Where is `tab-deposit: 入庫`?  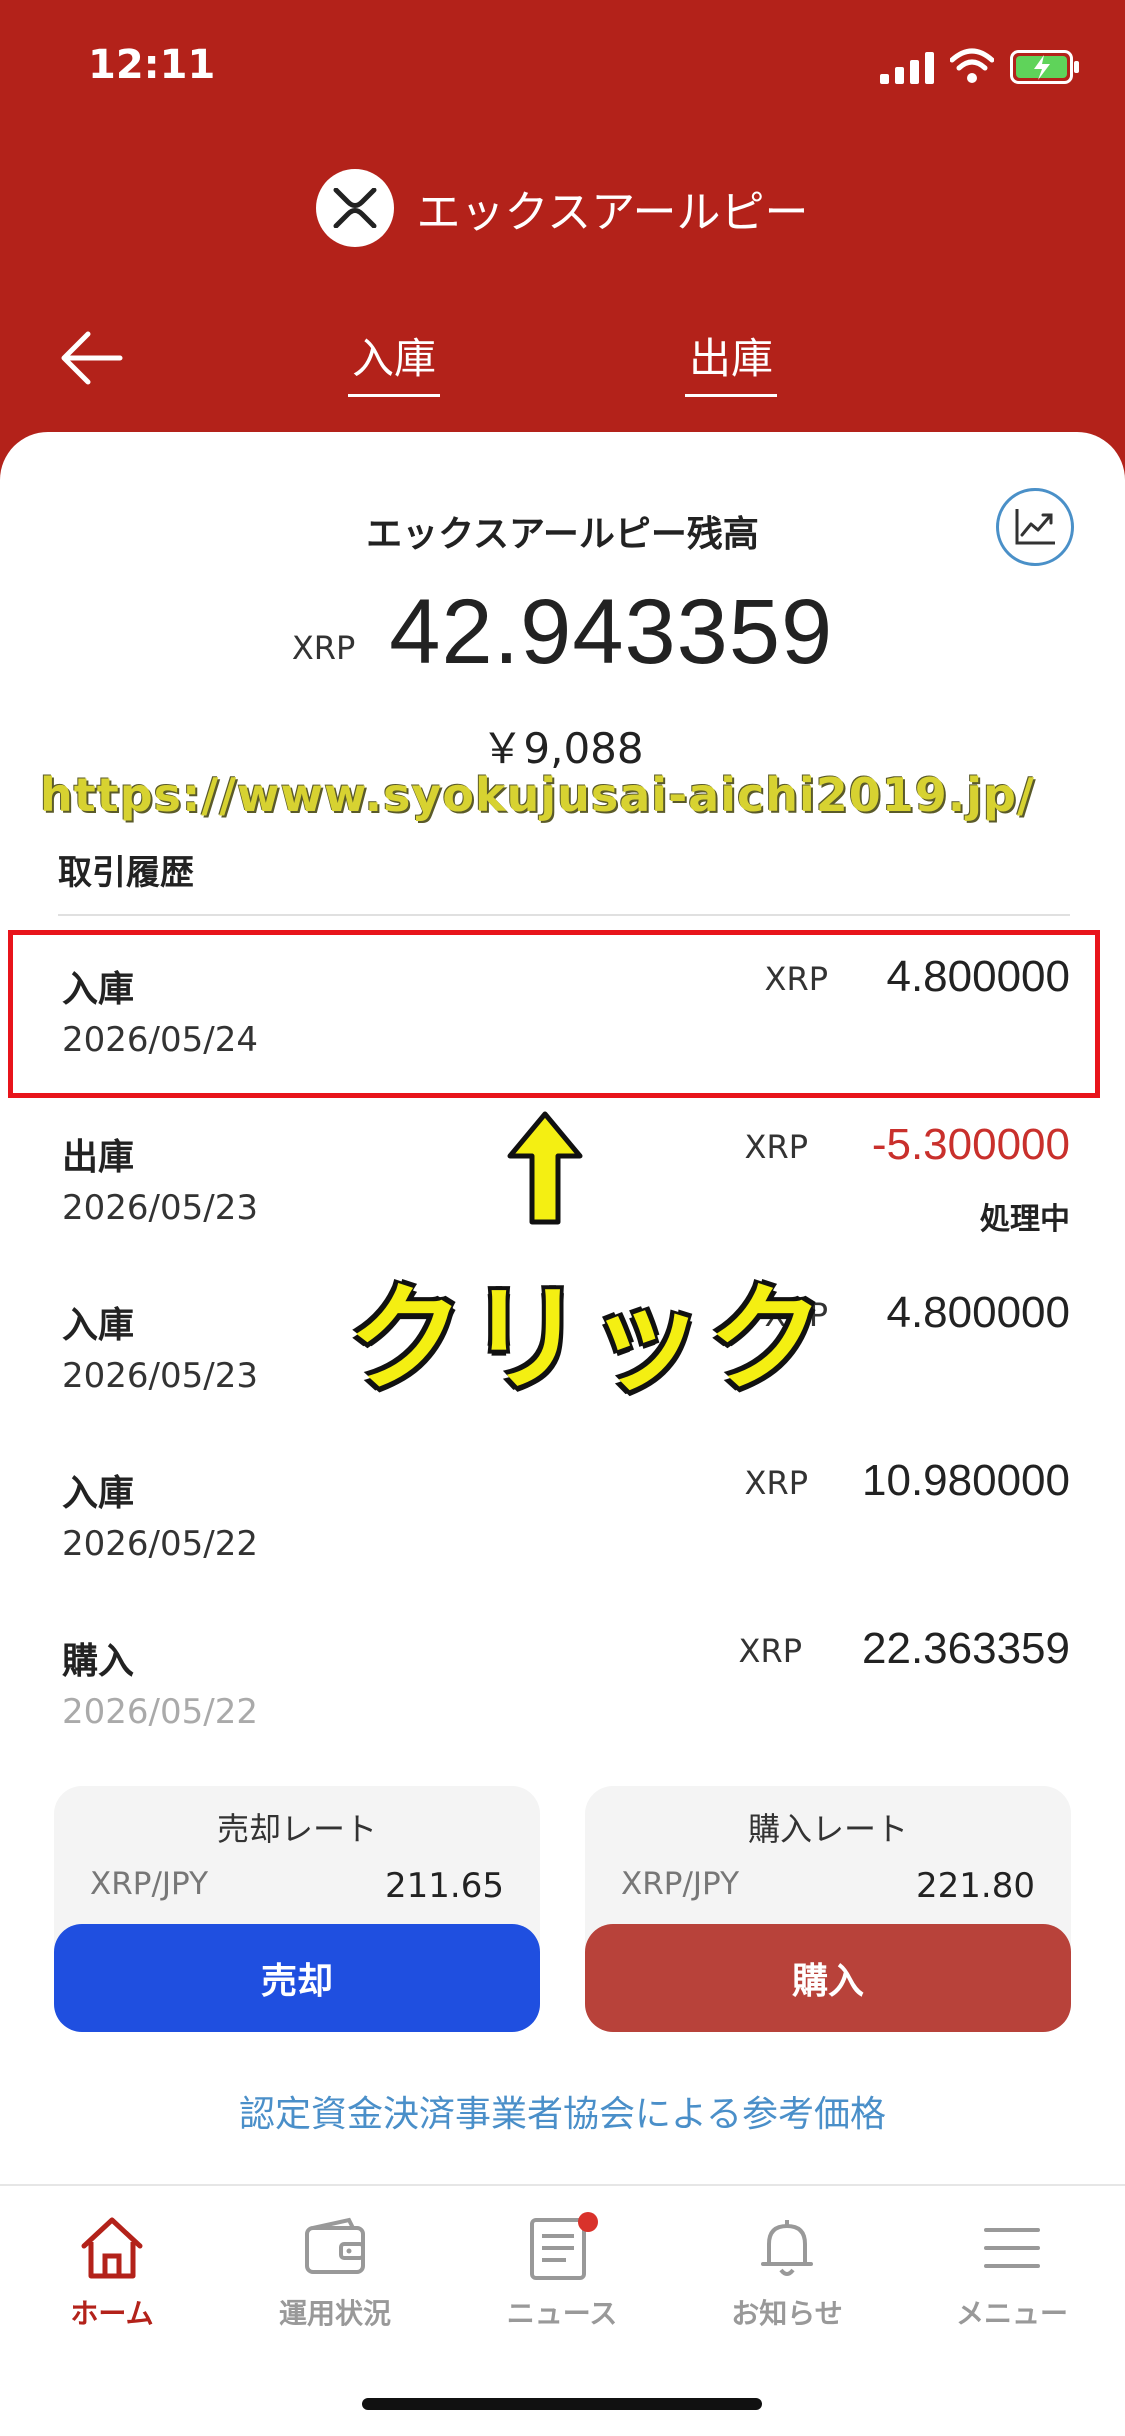
tab-deposit: 入庫 is located at coordinates (394, 361).